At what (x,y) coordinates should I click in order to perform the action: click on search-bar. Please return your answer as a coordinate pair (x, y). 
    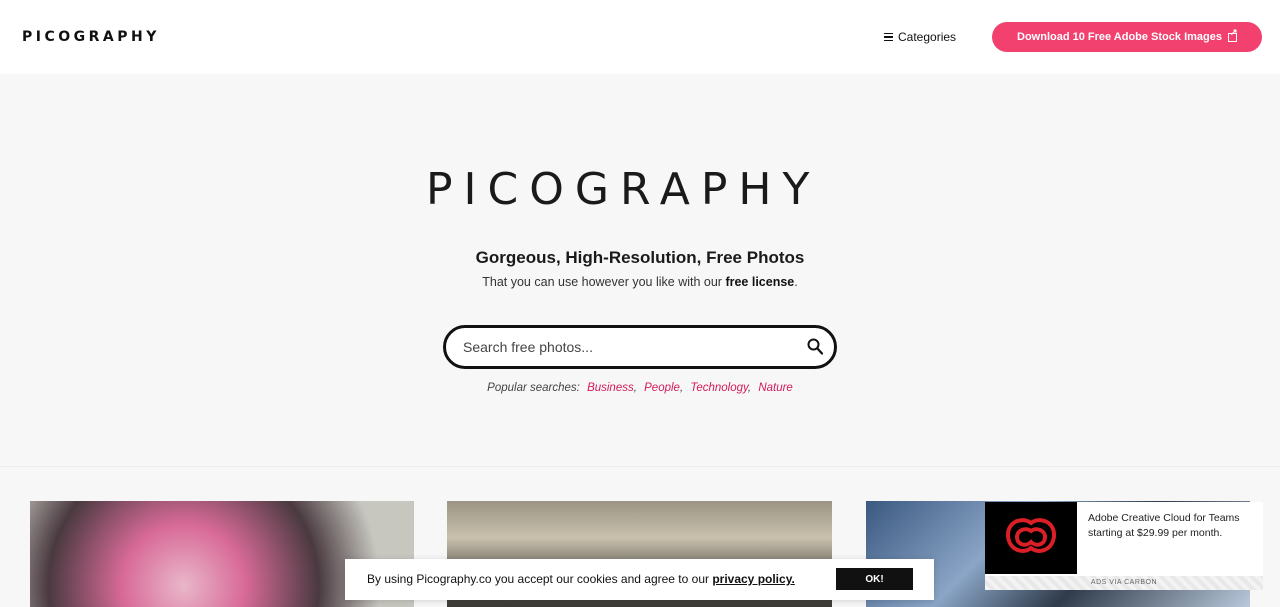
    Looking at the image, I should click on (640, 347).